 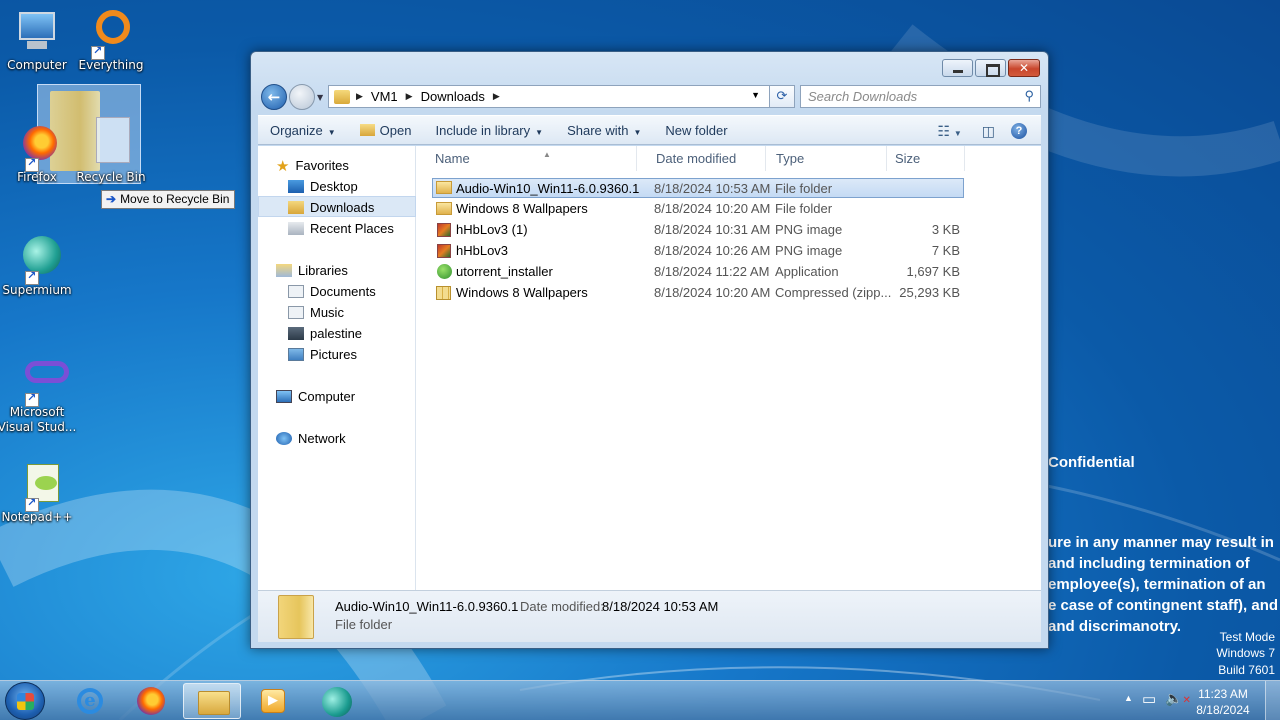 I want to click on nav-item-downloads: Downloads, so click(x=337, y=206).